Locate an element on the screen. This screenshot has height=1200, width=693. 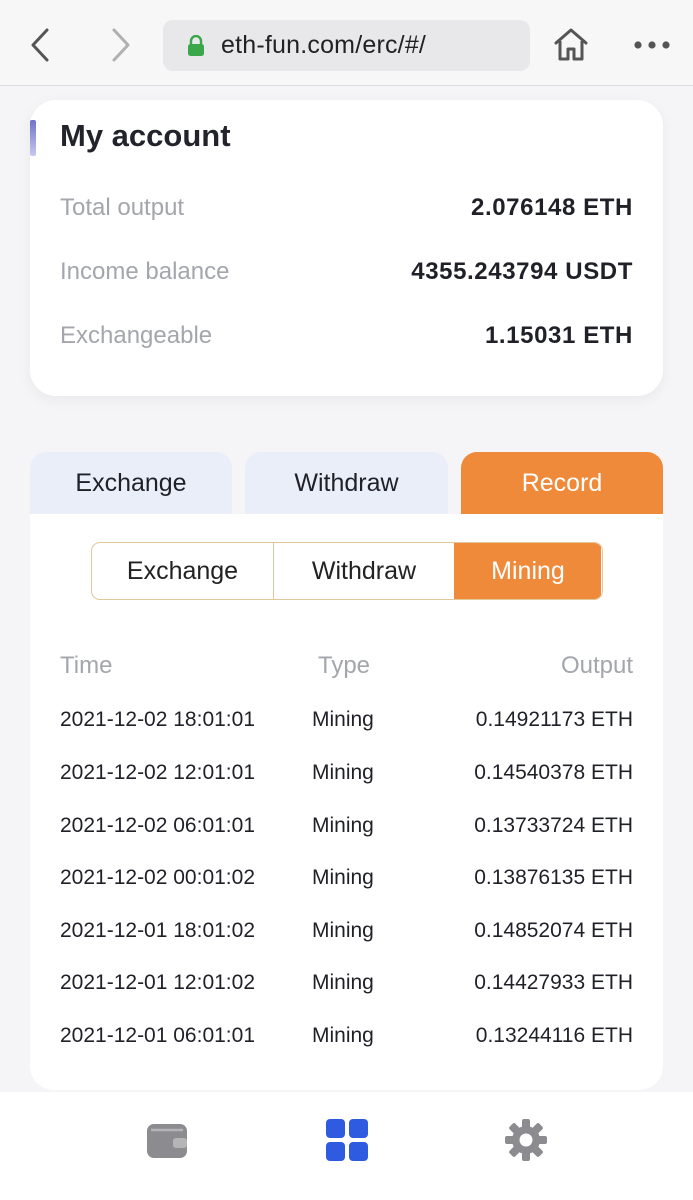
wallet-icon is located at coordinates (167, 1141).